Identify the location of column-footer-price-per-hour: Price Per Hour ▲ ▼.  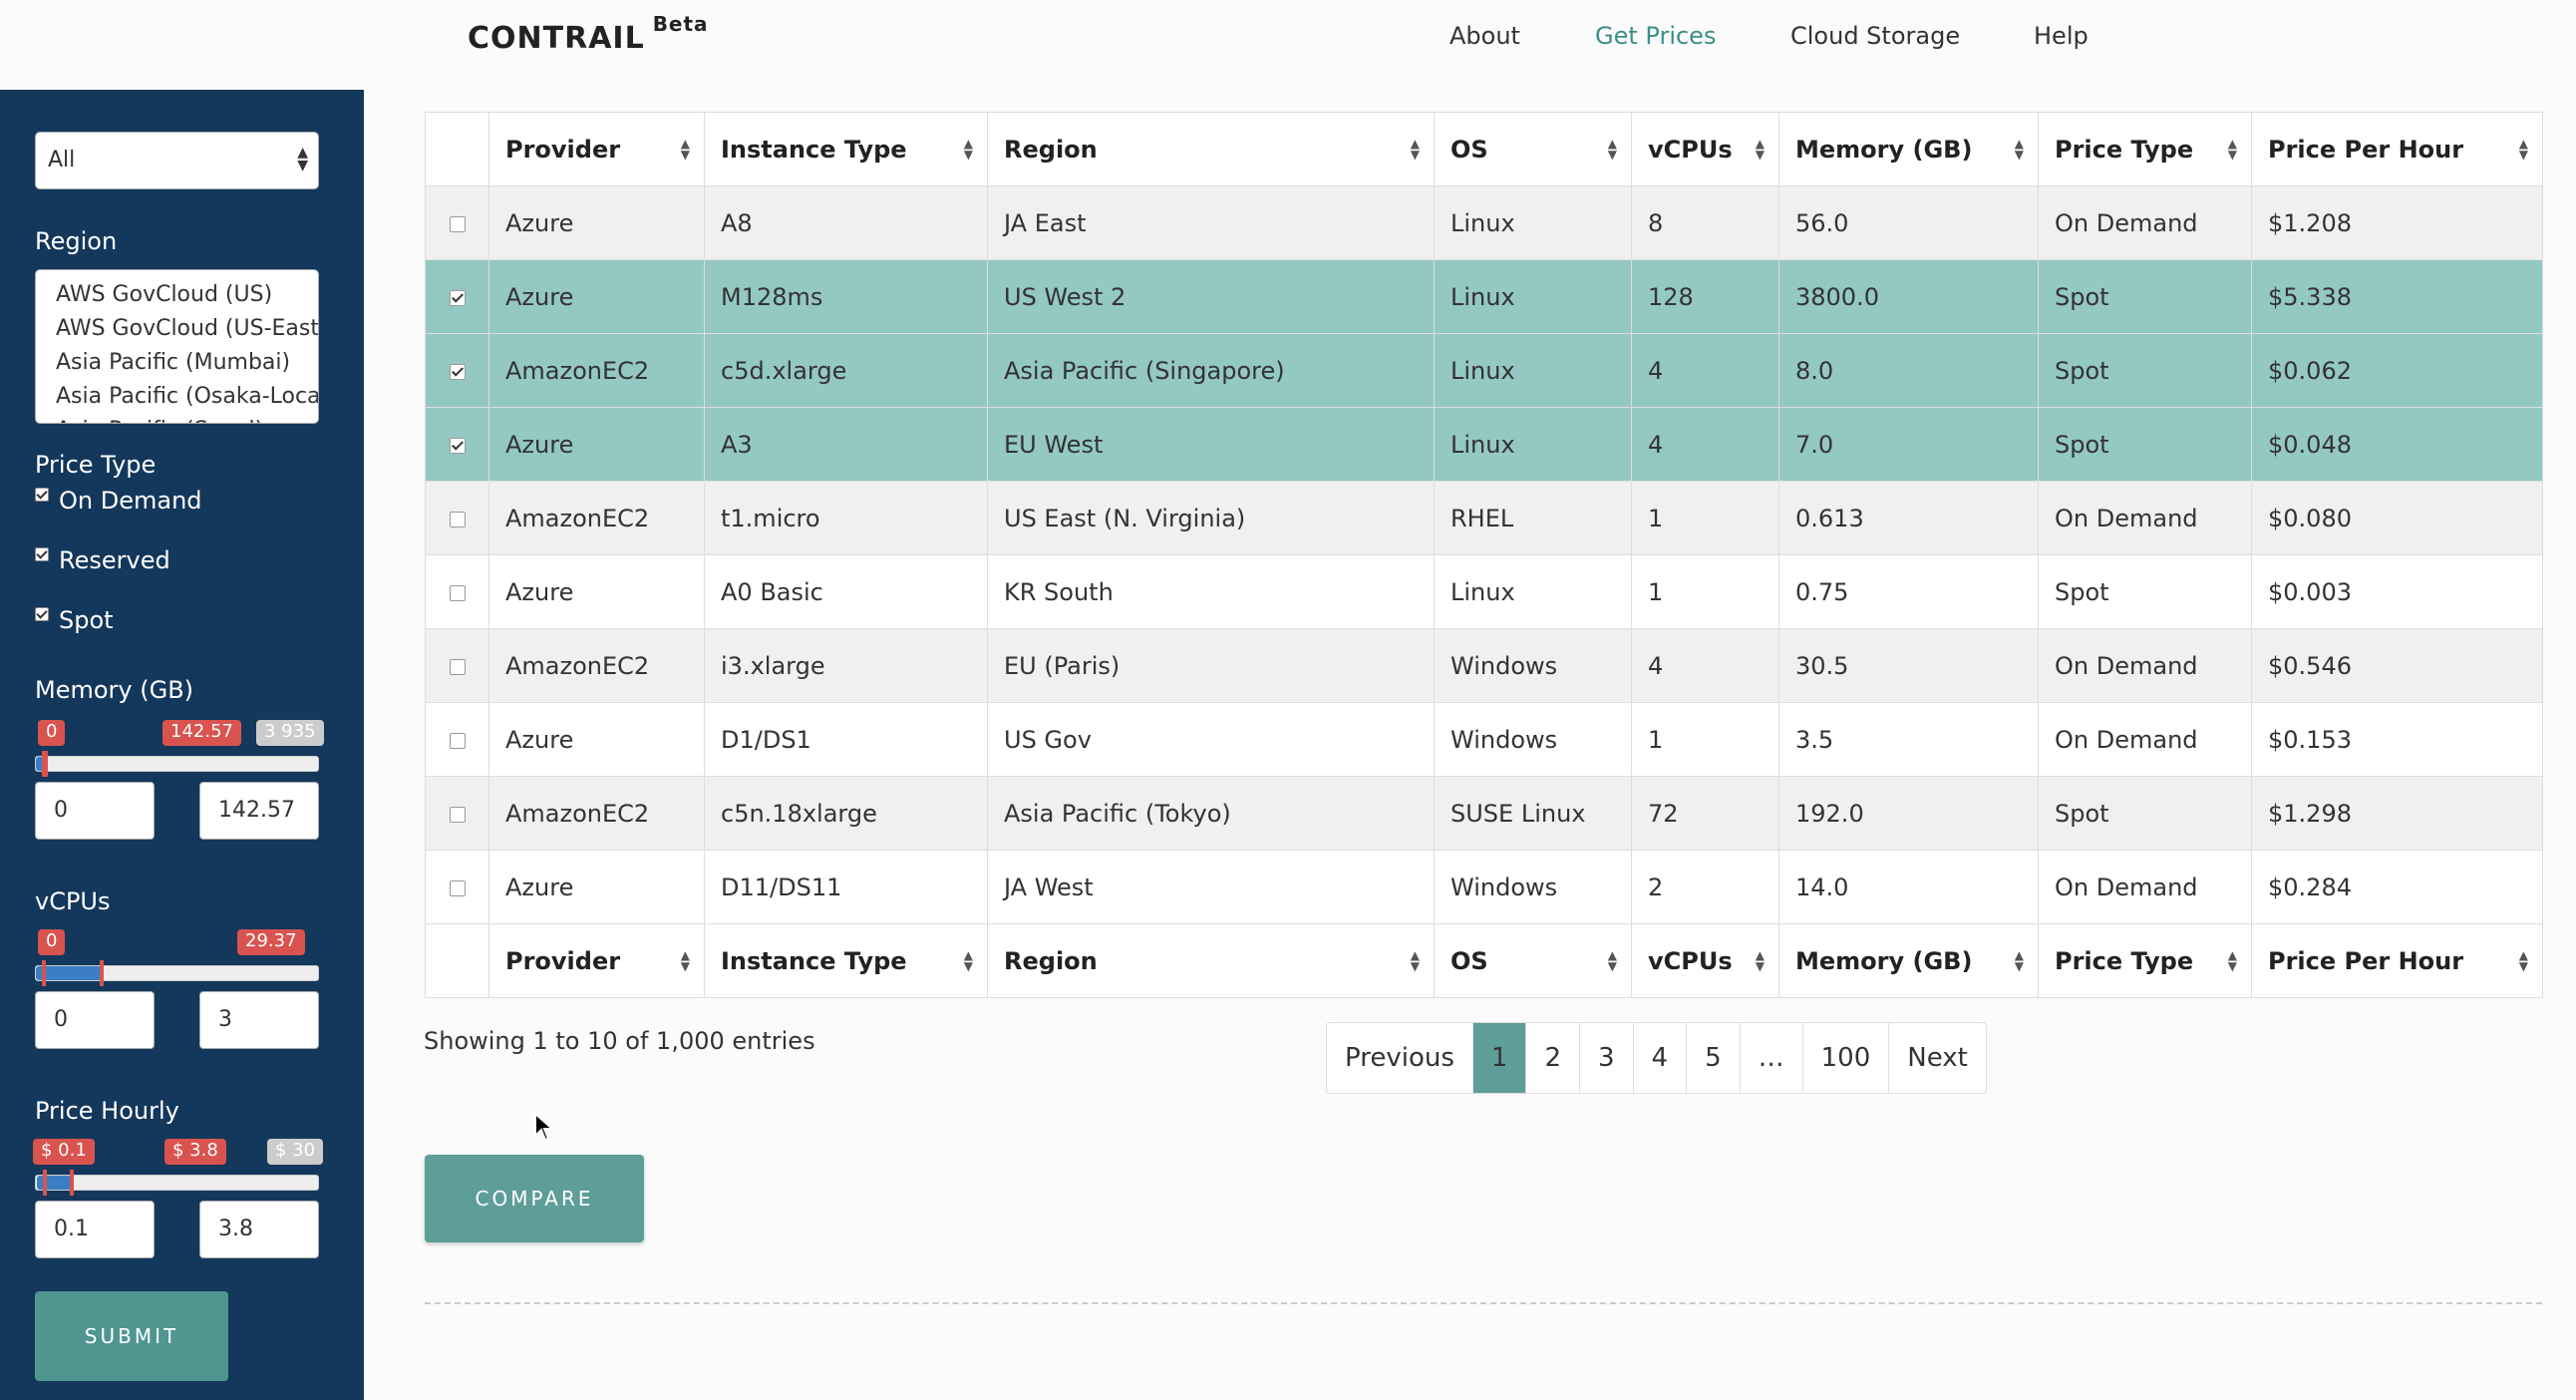
(2397, 961).